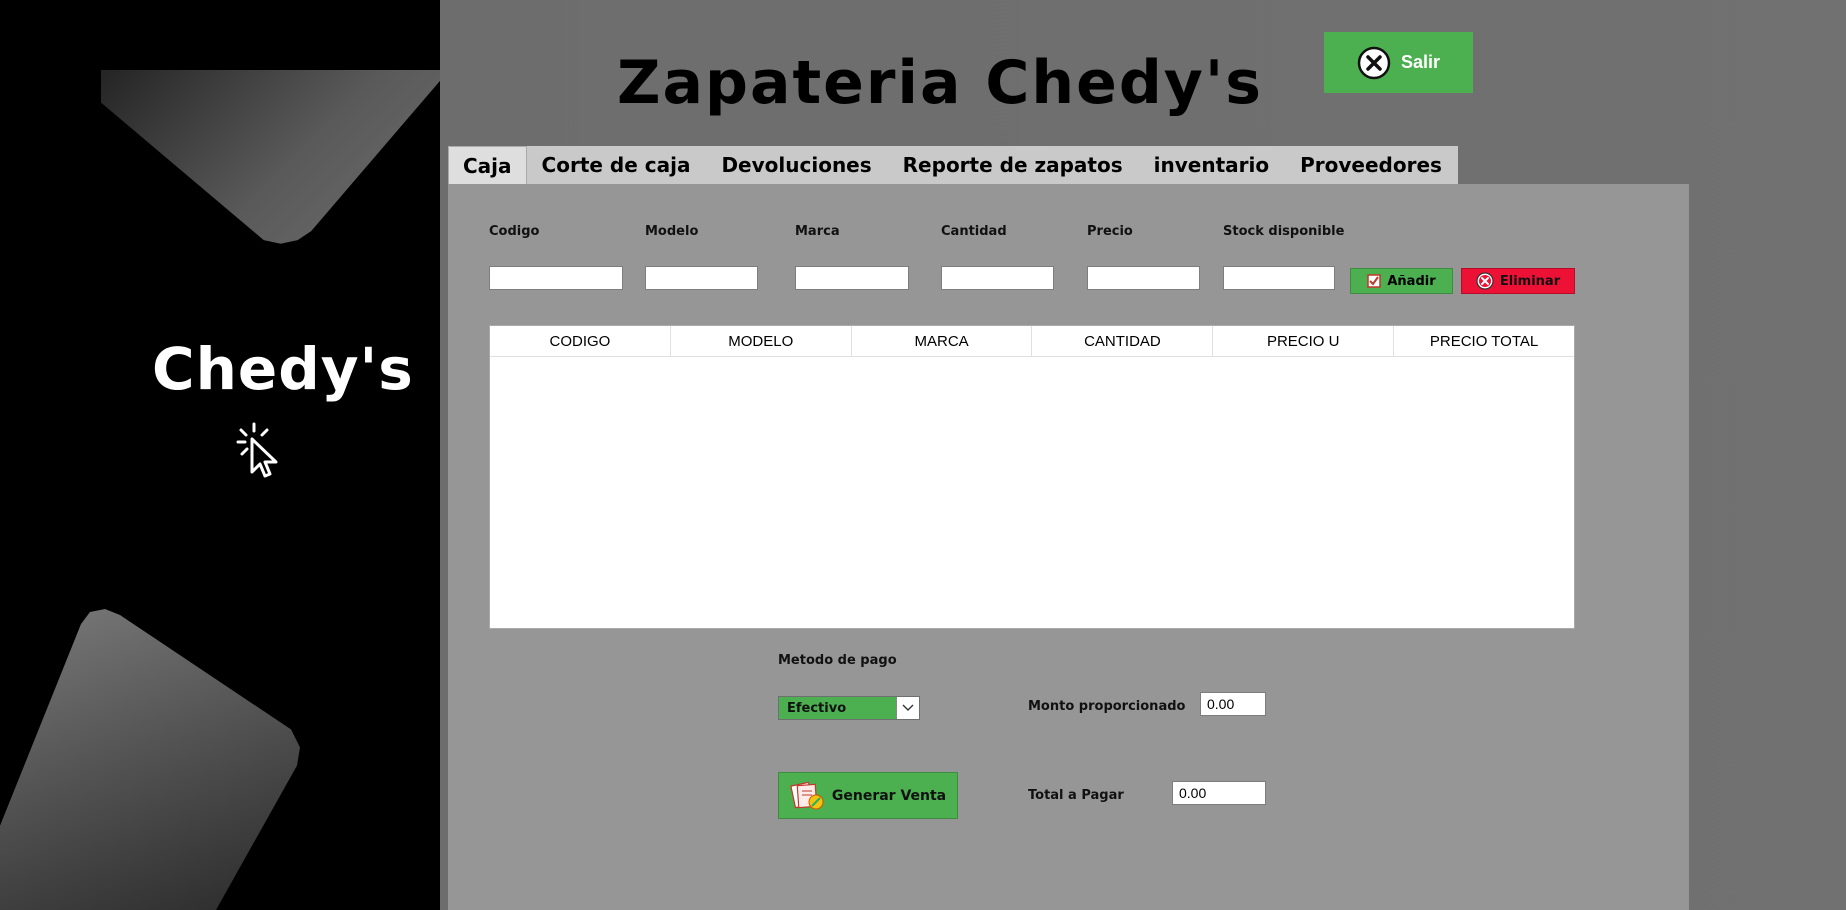 Image resolution: width=1846 pixels, height=910 pixels. Describe the element at coordinates (974, 231) in the screenshot. I see `cantidad-label: Cantidad` at that location.